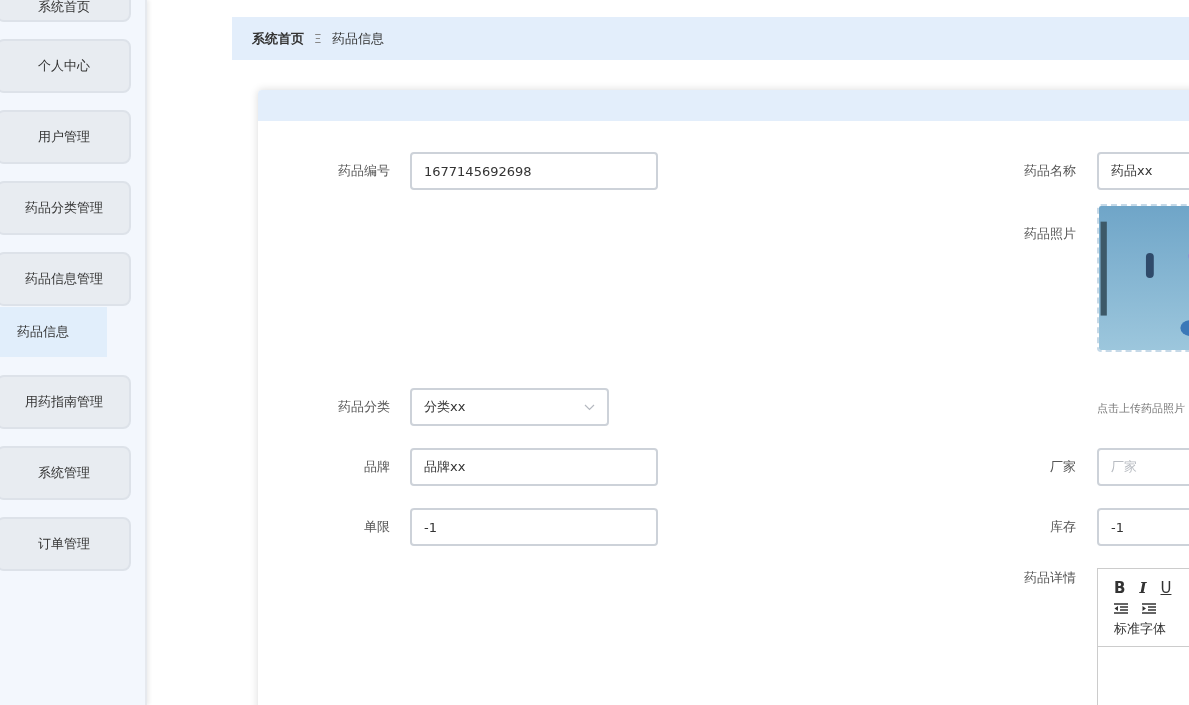 This screenshot has height=705, width=1189. What do you see at coordinates (1151, 629) in the screenshot?
I see `font-dropdown: 标准字体` at bounding box center [1151, 629].